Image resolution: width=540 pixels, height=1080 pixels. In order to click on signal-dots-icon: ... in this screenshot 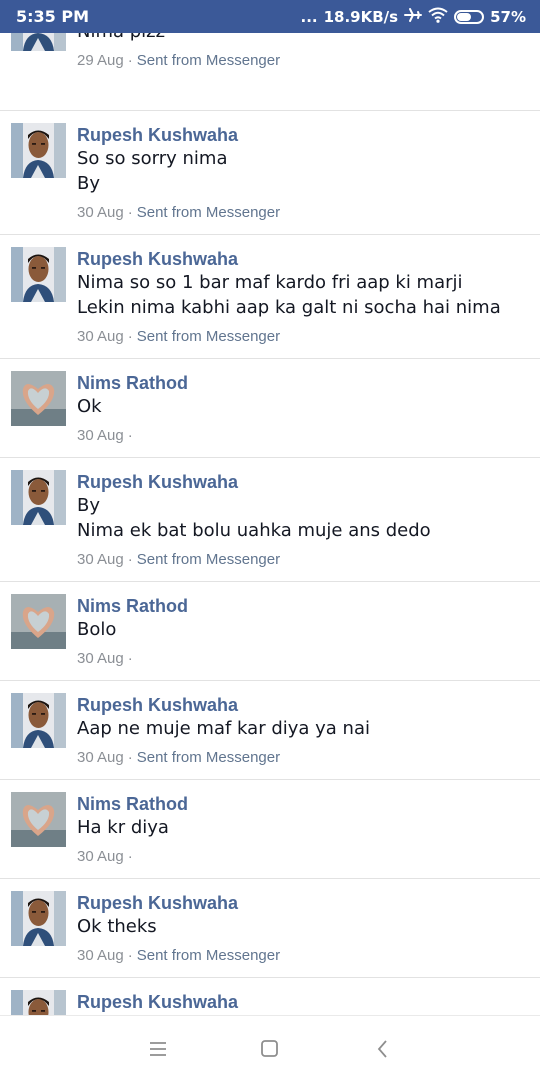, I will do `click(309, 16)`.